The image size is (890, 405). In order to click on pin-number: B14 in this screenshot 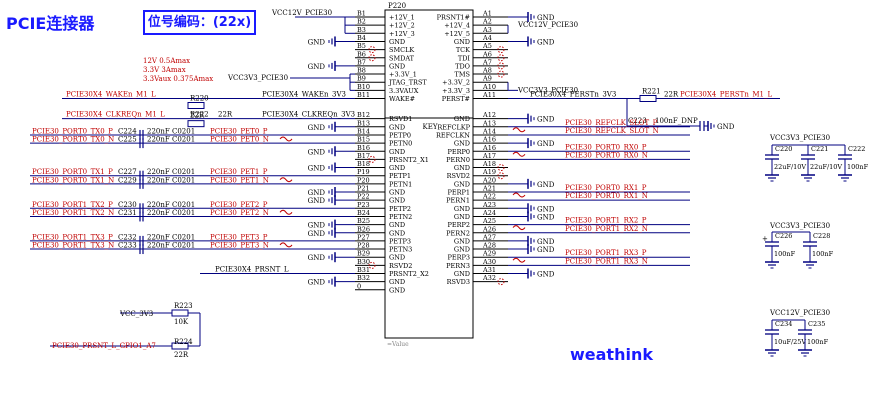, I will do `click(363, 131)`.